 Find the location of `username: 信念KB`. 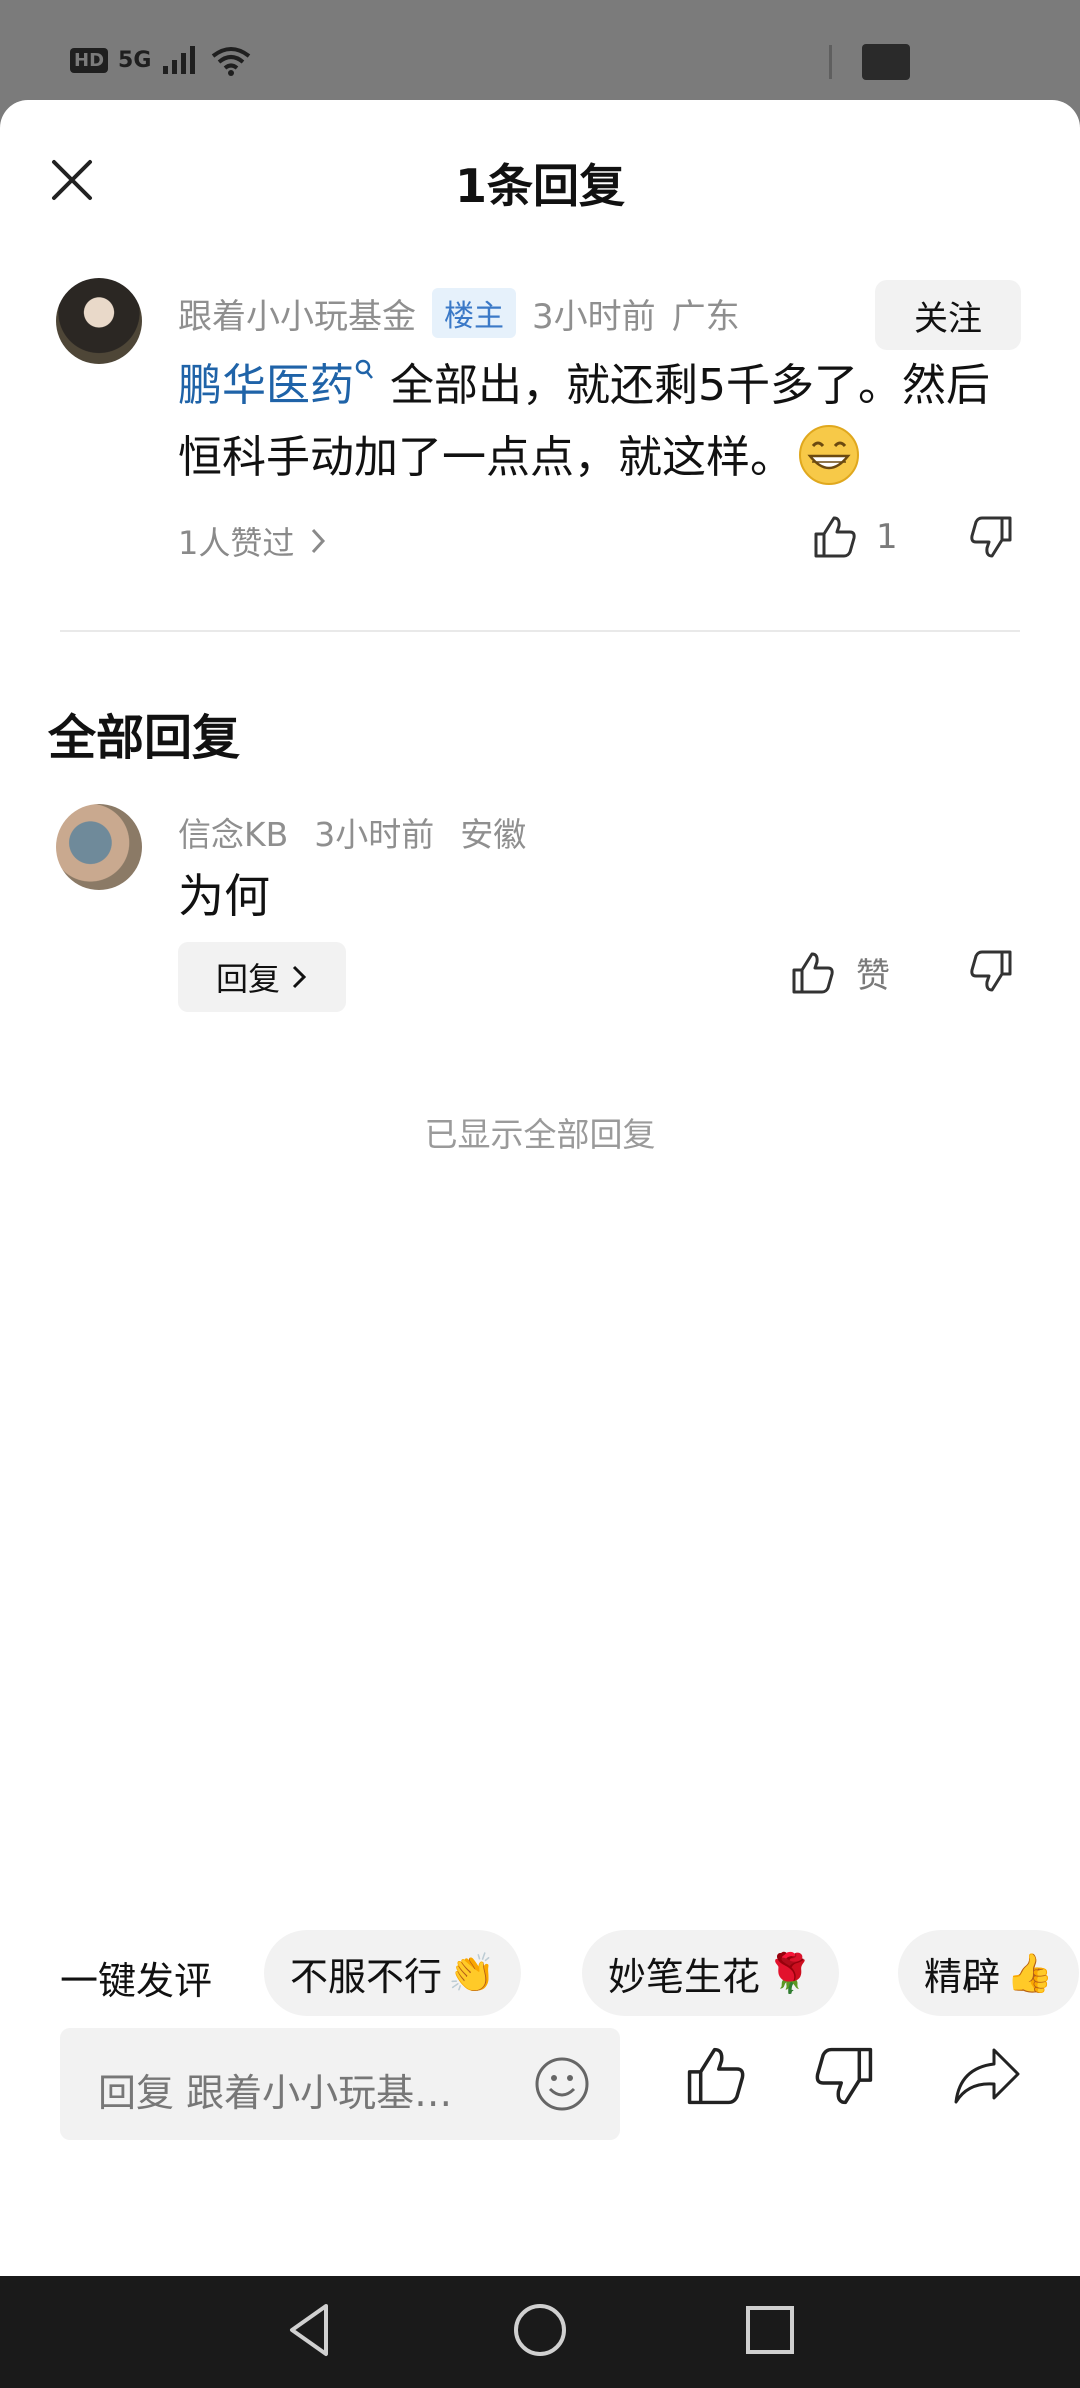

username: 信念KB is located at coordinates (233, 832).